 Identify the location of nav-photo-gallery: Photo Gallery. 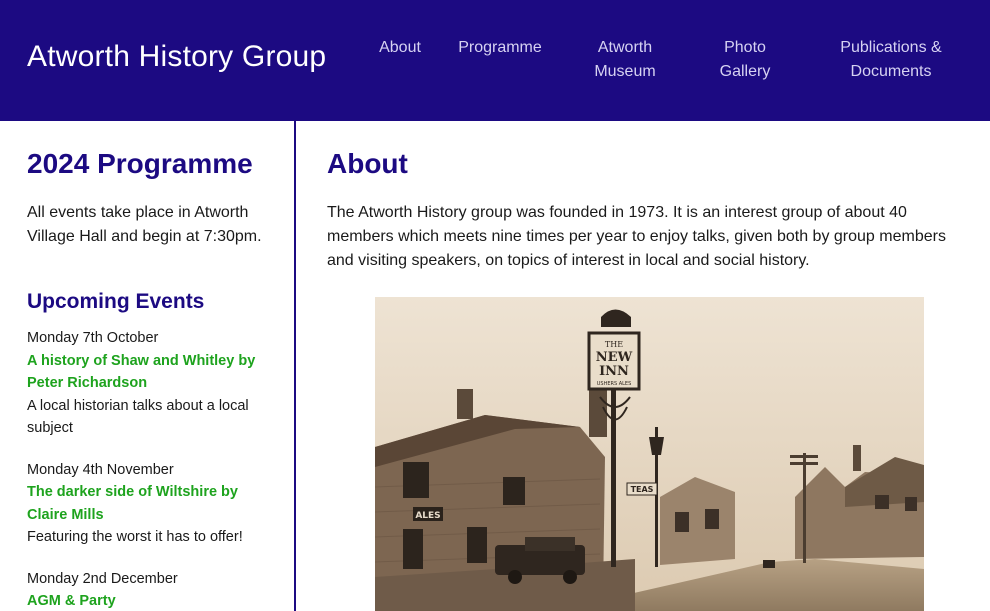
(745, 60).